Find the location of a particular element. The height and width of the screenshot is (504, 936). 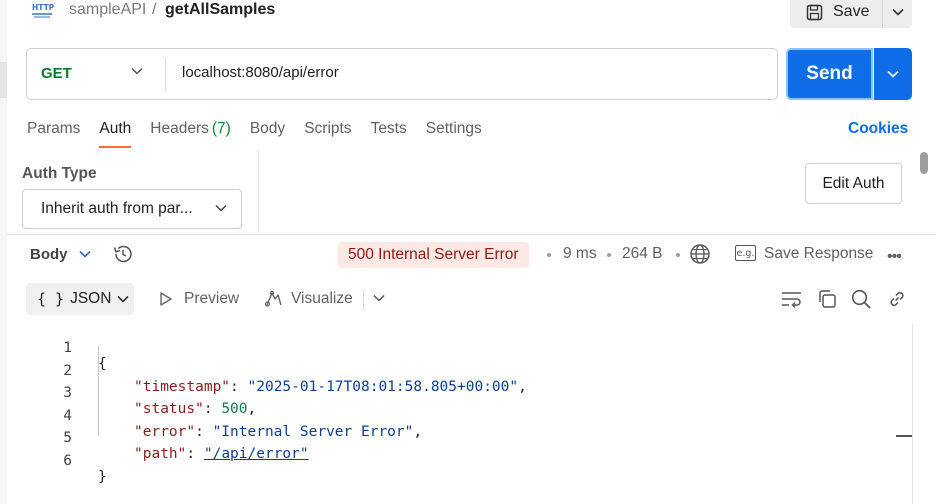

method-select: GET is located at coordinates (56, 73).